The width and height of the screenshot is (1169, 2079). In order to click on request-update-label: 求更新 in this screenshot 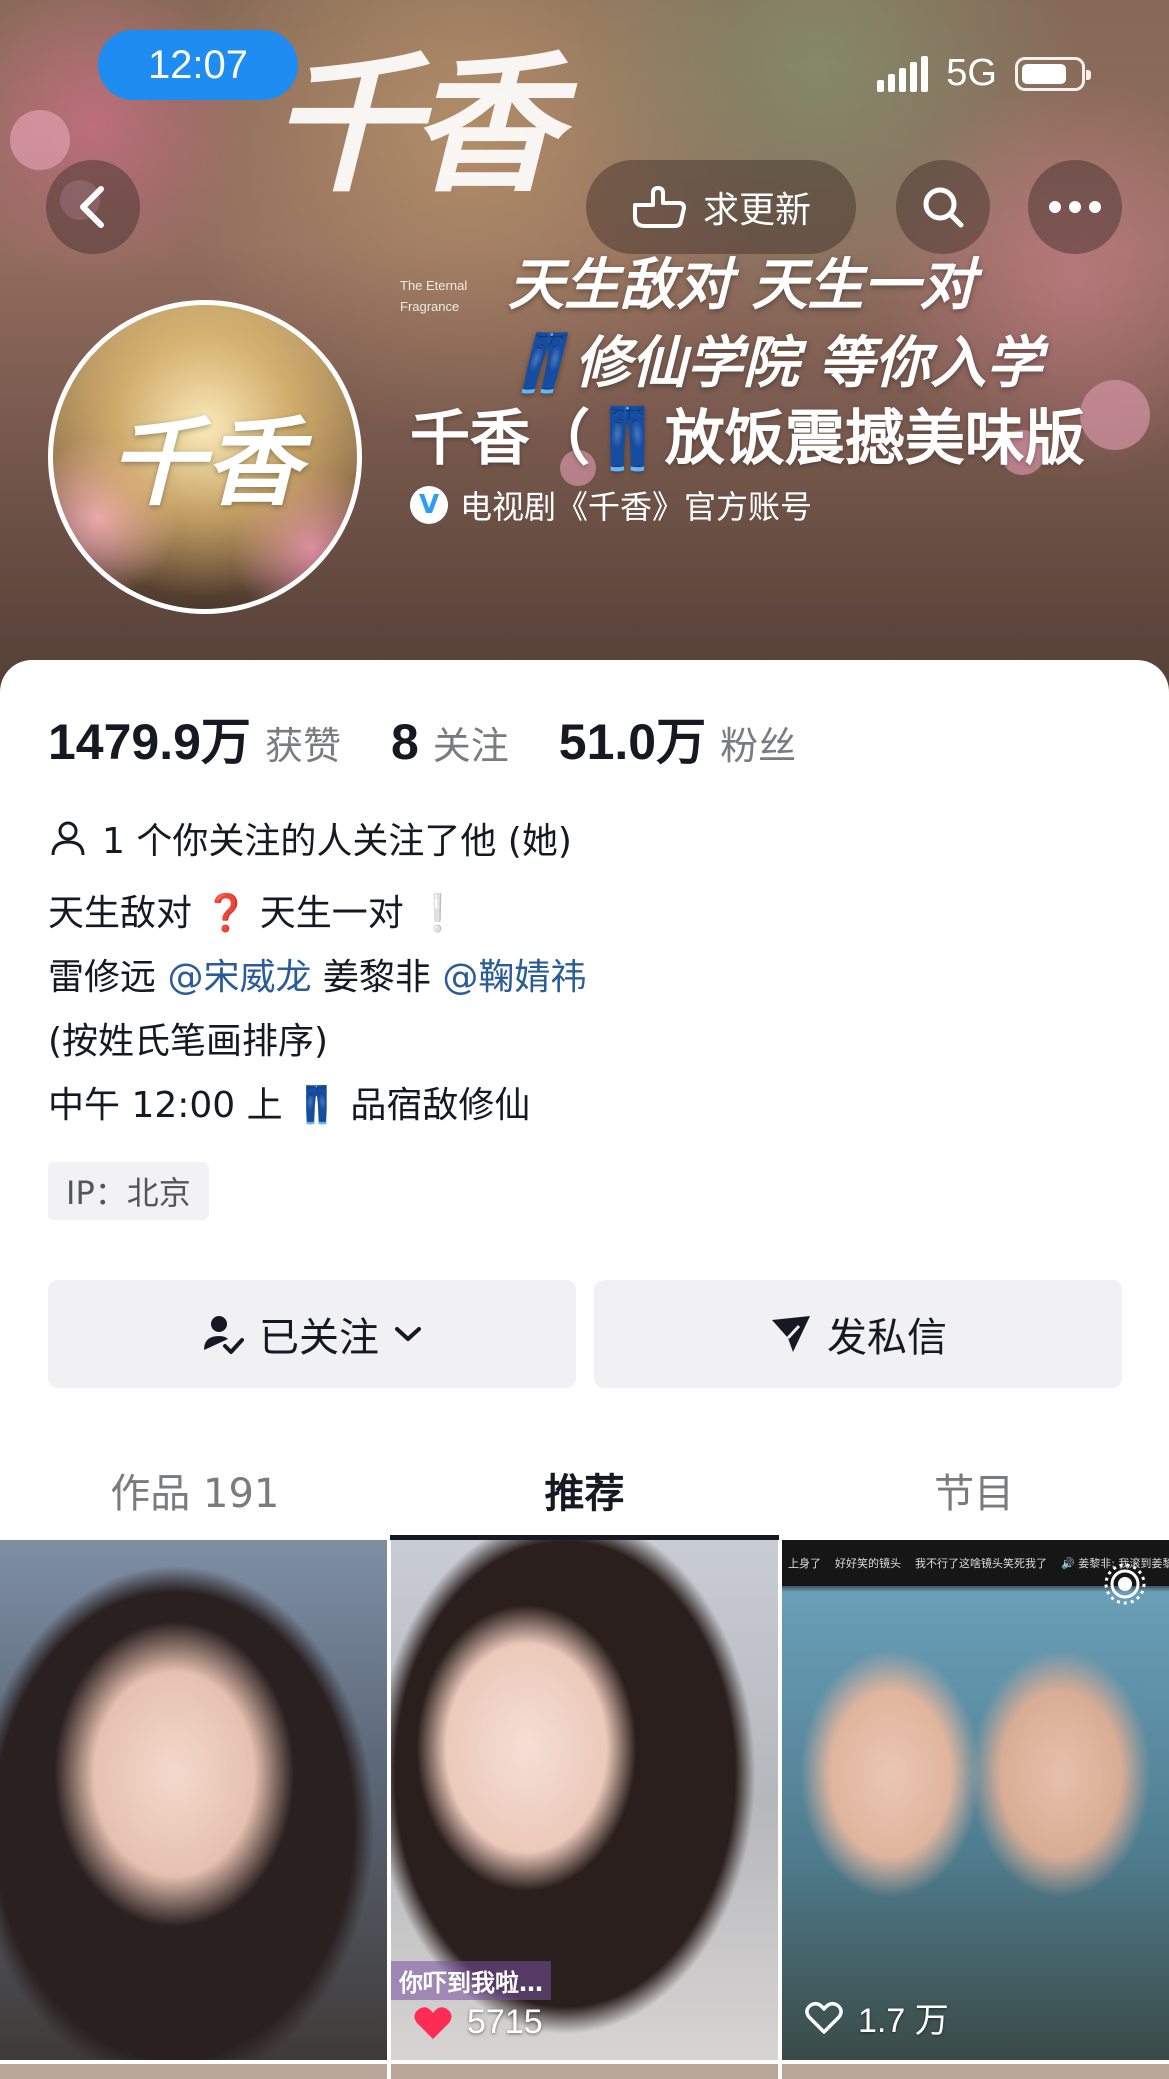, I will do `click(756, 210)`.